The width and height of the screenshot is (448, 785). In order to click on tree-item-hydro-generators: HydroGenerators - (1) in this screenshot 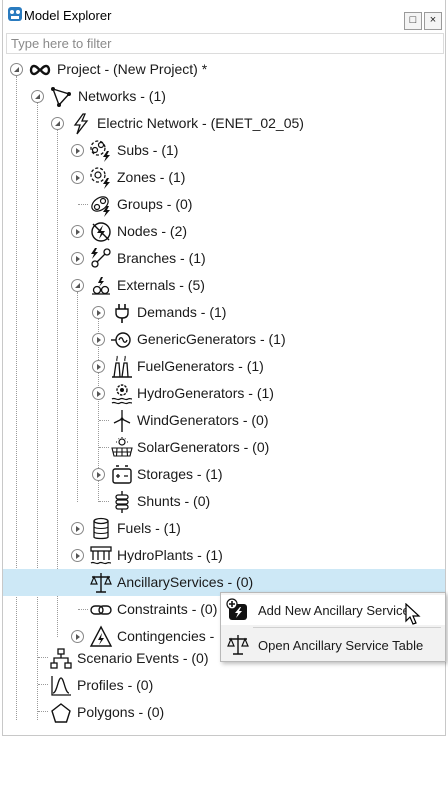, I will do `click(224, 393)`.